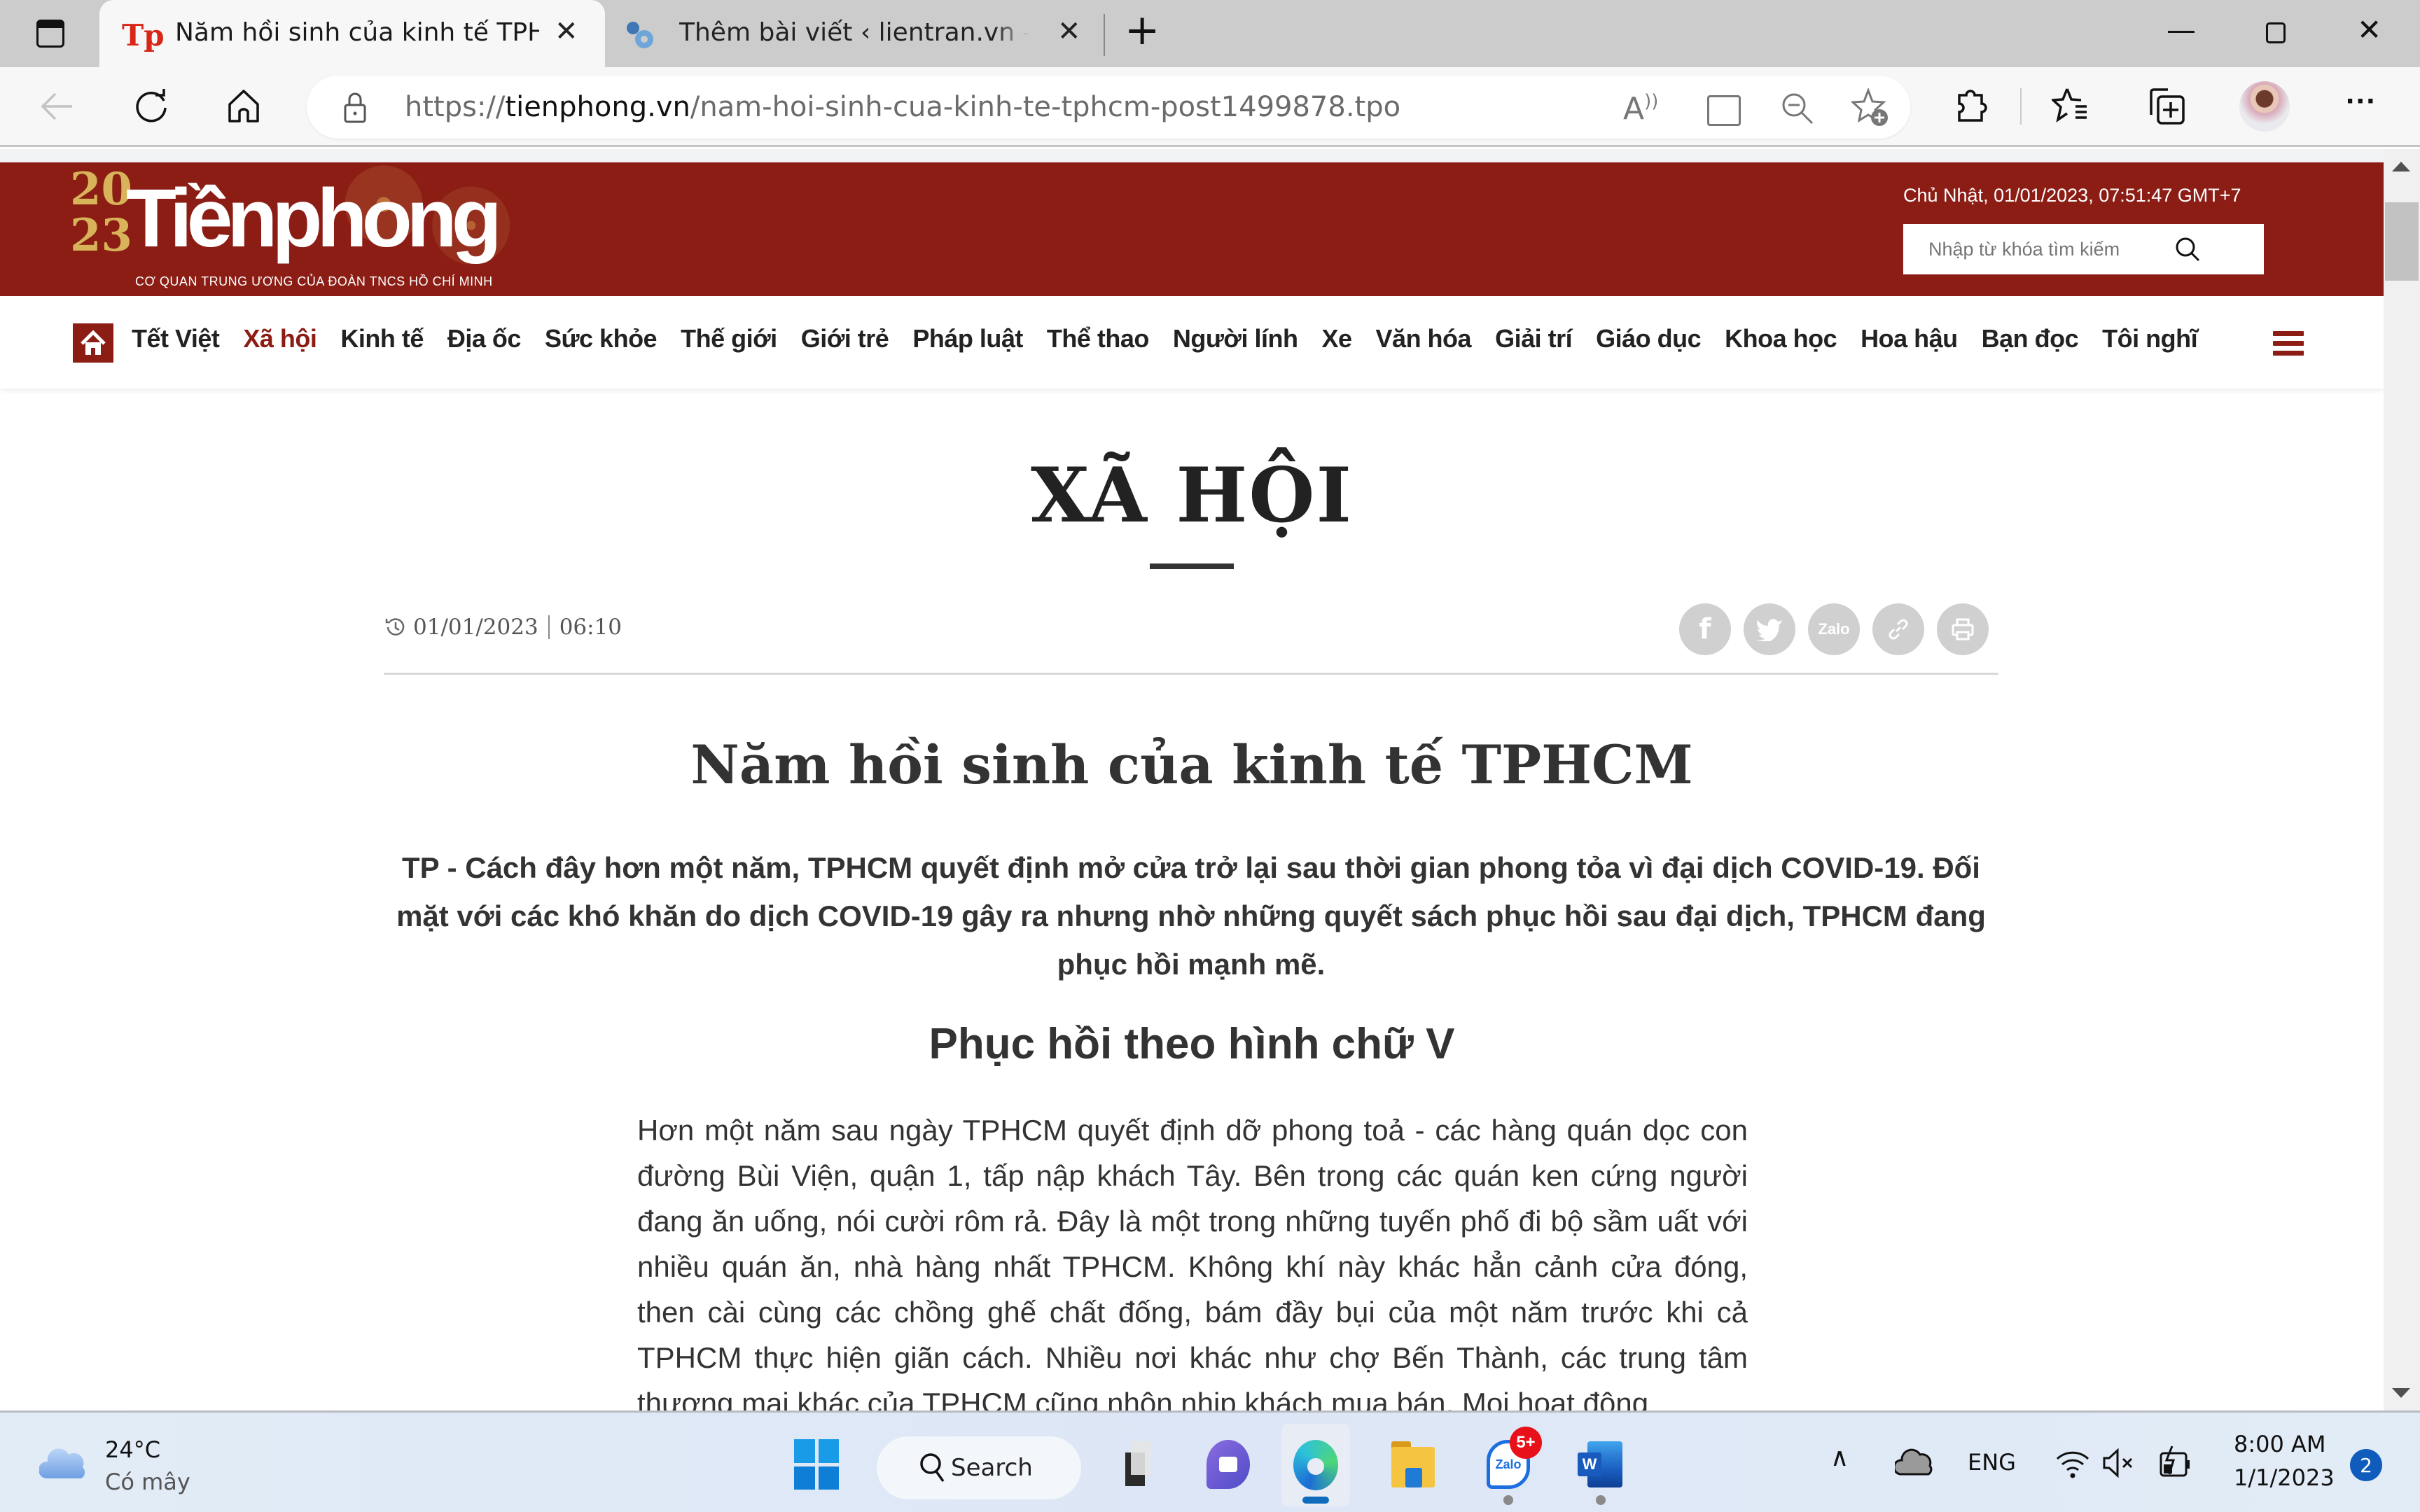  I want to click on category-item: Thể thao, so click(1098, 339).